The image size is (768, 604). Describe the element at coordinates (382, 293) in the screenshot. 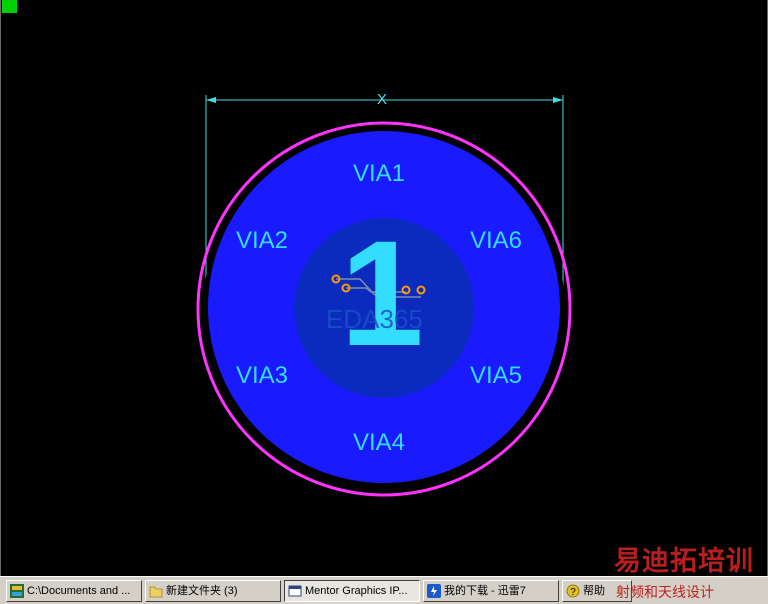

I see `center-number: 1` at that location.